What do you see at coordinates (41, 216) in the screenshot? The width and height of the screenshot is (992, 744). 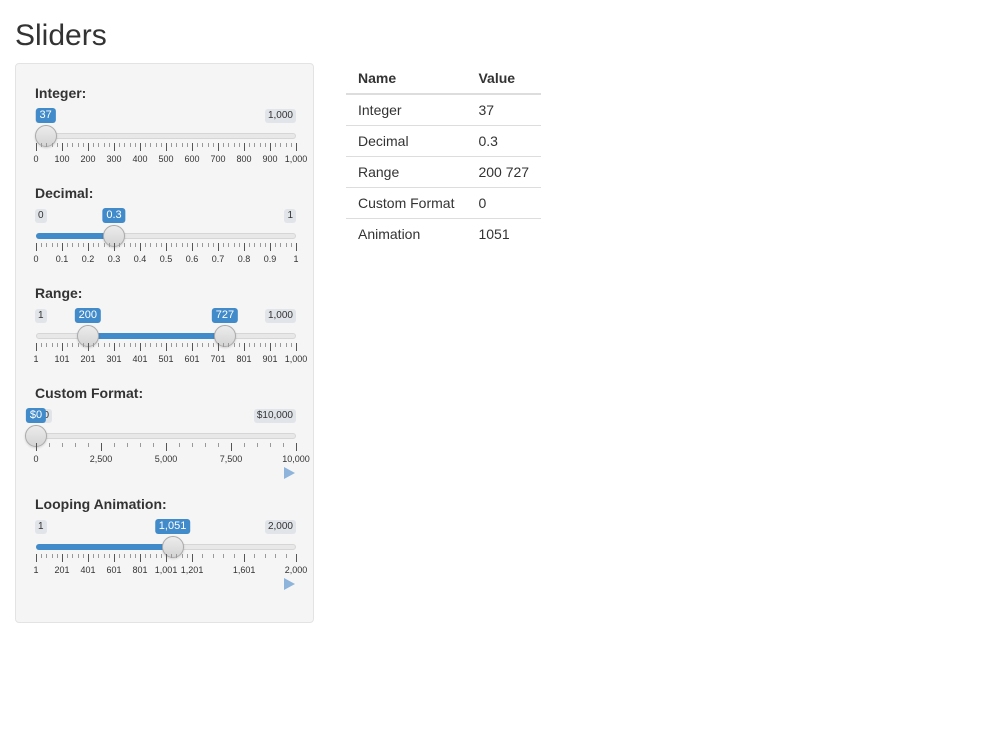 I see `slider-min-label: 0` at bounding box center [41, 216].